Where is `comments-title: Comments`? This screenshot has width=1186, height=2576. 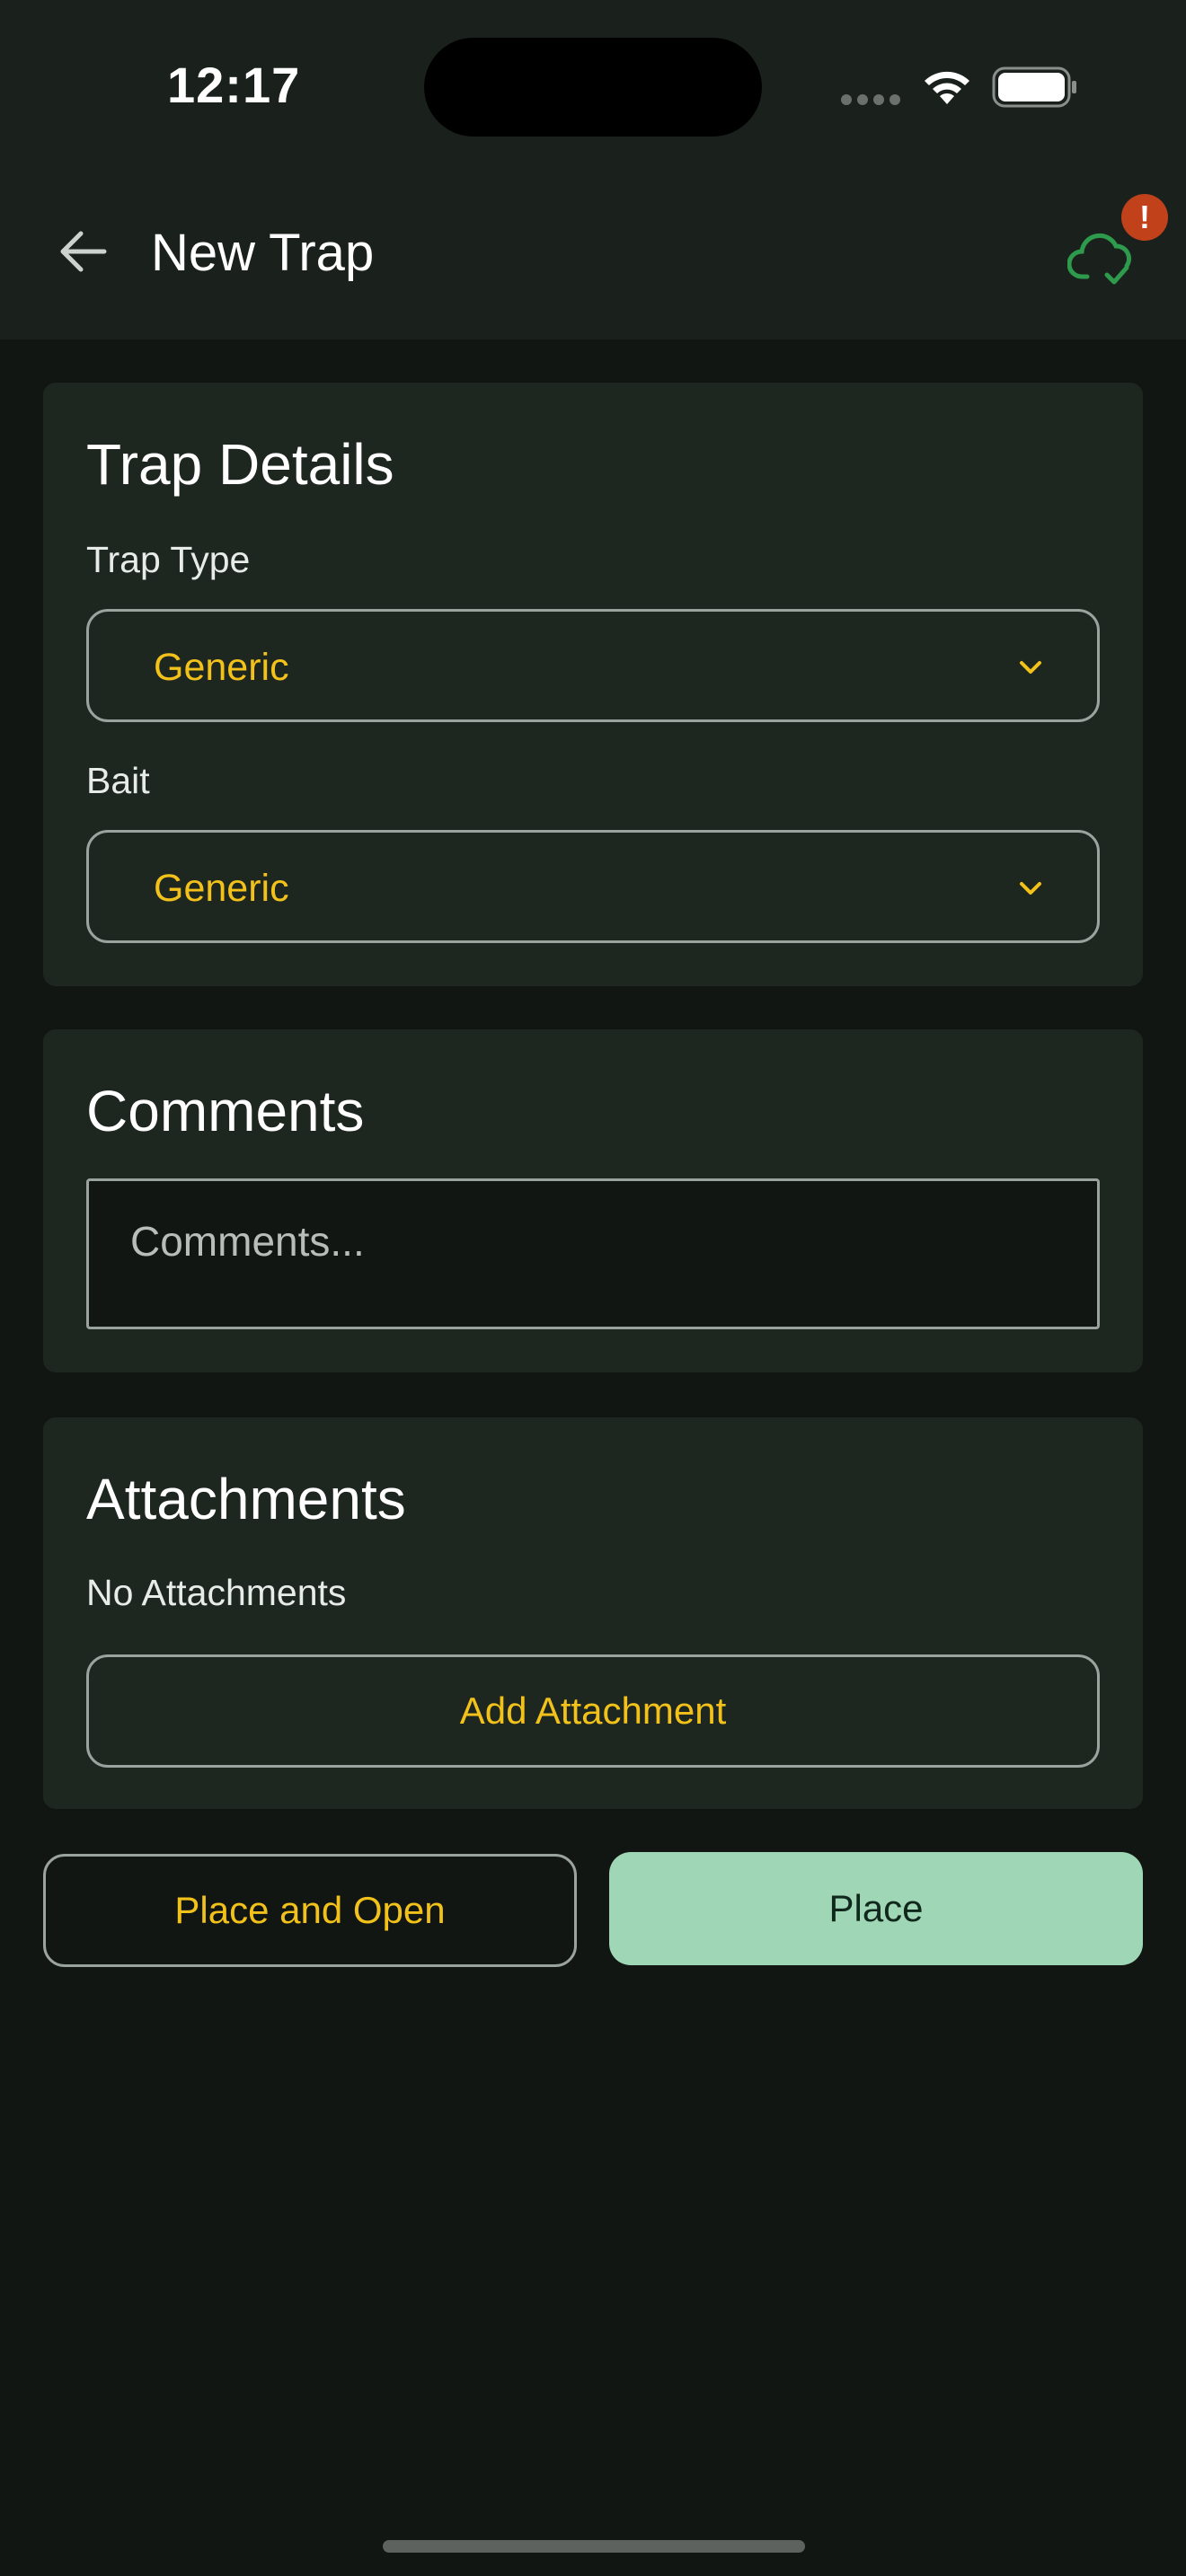 comments-title: Comments is located at coordinates (225, 1111).